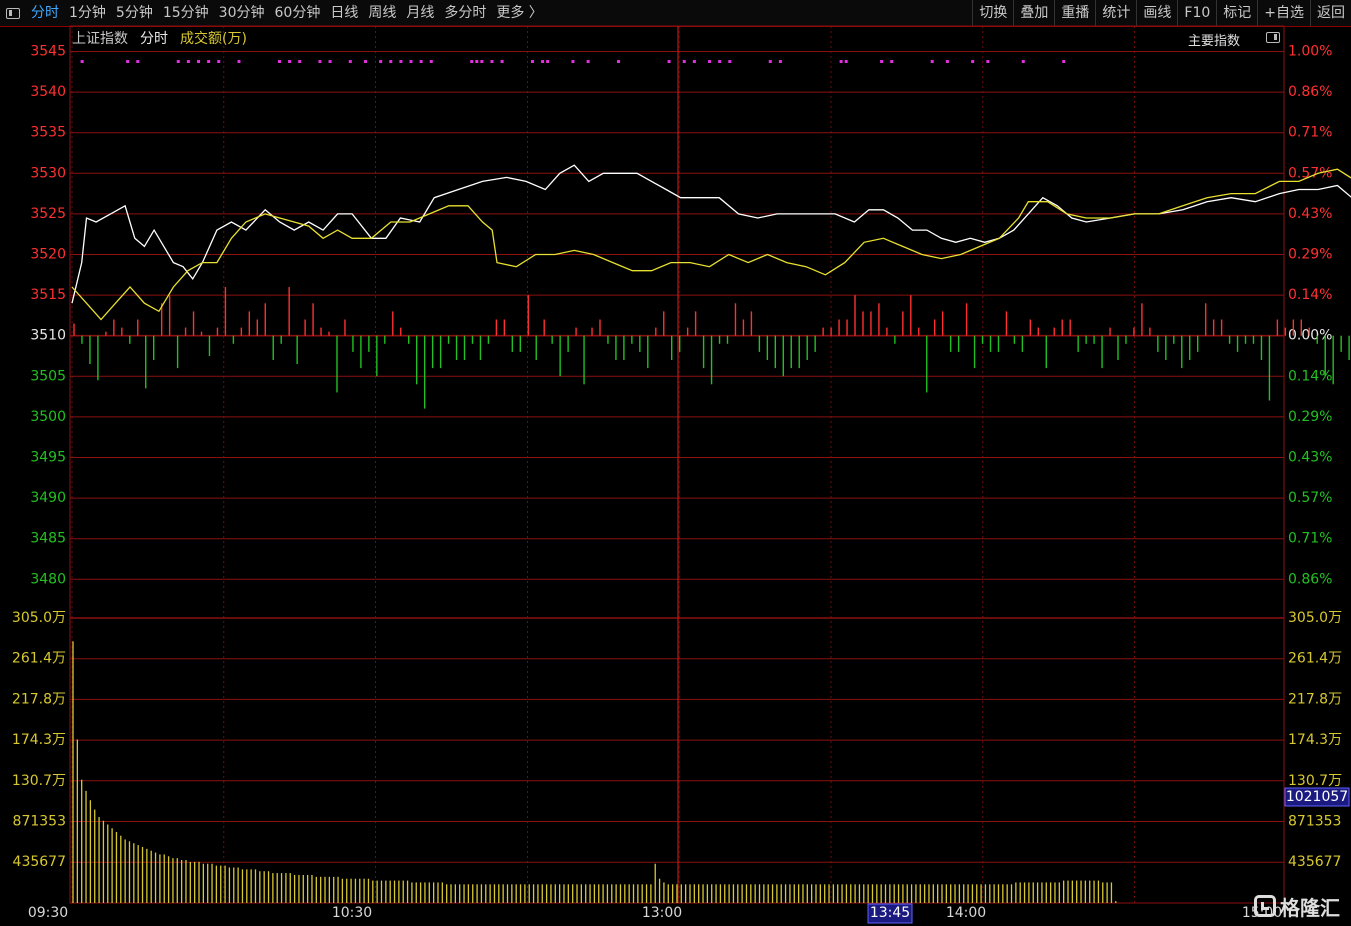  I want to click on volume-tick-label-right: 174.3万, so click(1315, 740).